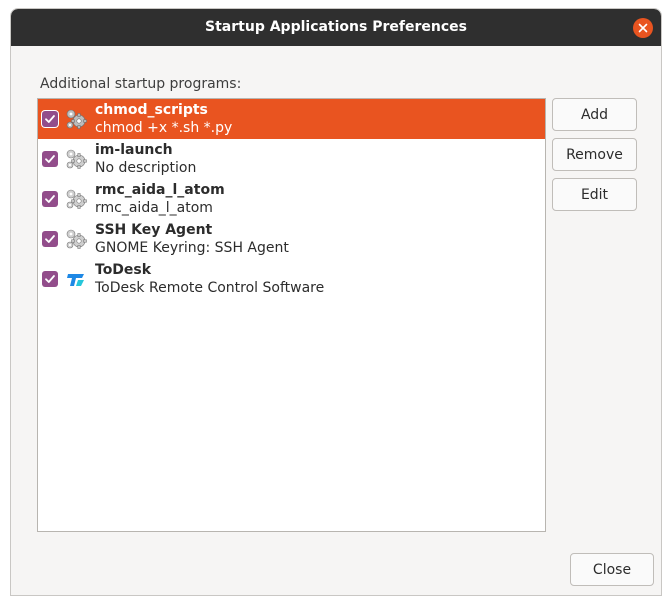 The height and width of the screenshot is (604, 672). Describe the element at coordinates (291, 119) in the screenshot. I see `list-item: chmod_scripts chmod +x *.sh *.py` at that location.